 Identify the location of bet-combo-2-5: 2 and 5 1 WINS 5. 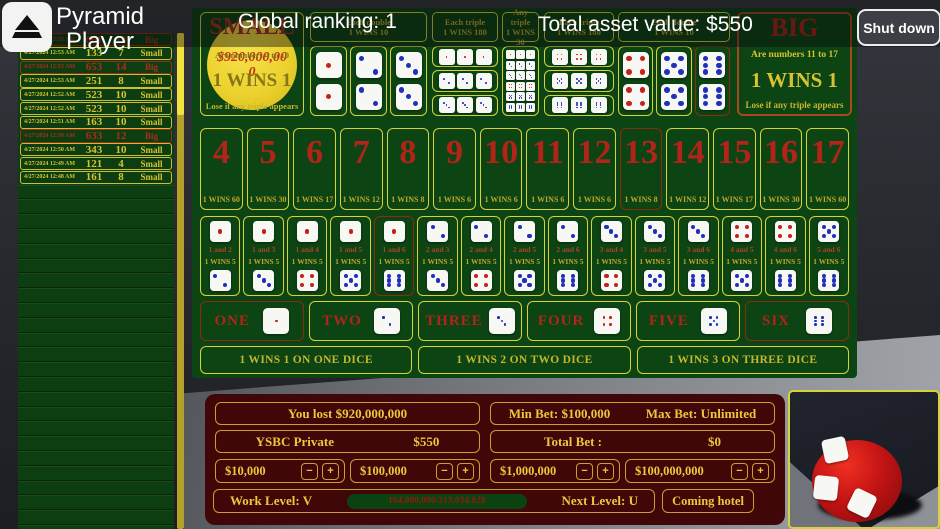
(524, 256).